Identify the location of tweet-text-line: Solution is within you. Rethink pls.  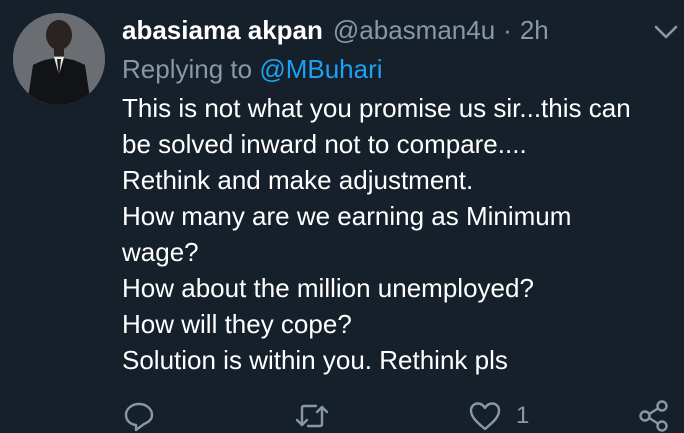
(315, 360).